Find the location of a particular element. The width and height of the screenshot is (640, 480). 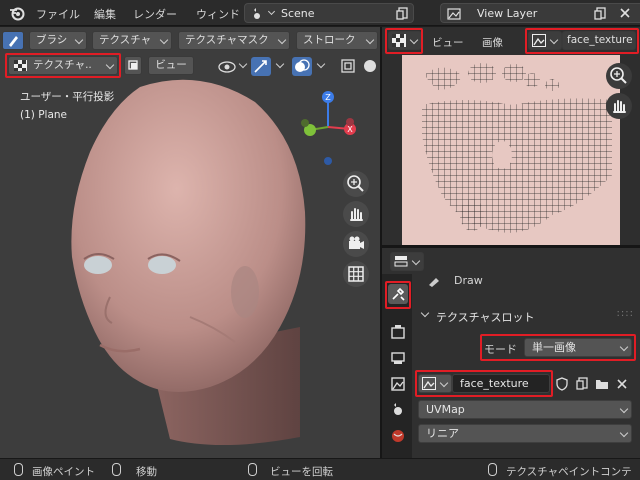

top-bar: ファイル 編集 レンダー ウィンド Scene View Layer is located at coordinates (320, 13).